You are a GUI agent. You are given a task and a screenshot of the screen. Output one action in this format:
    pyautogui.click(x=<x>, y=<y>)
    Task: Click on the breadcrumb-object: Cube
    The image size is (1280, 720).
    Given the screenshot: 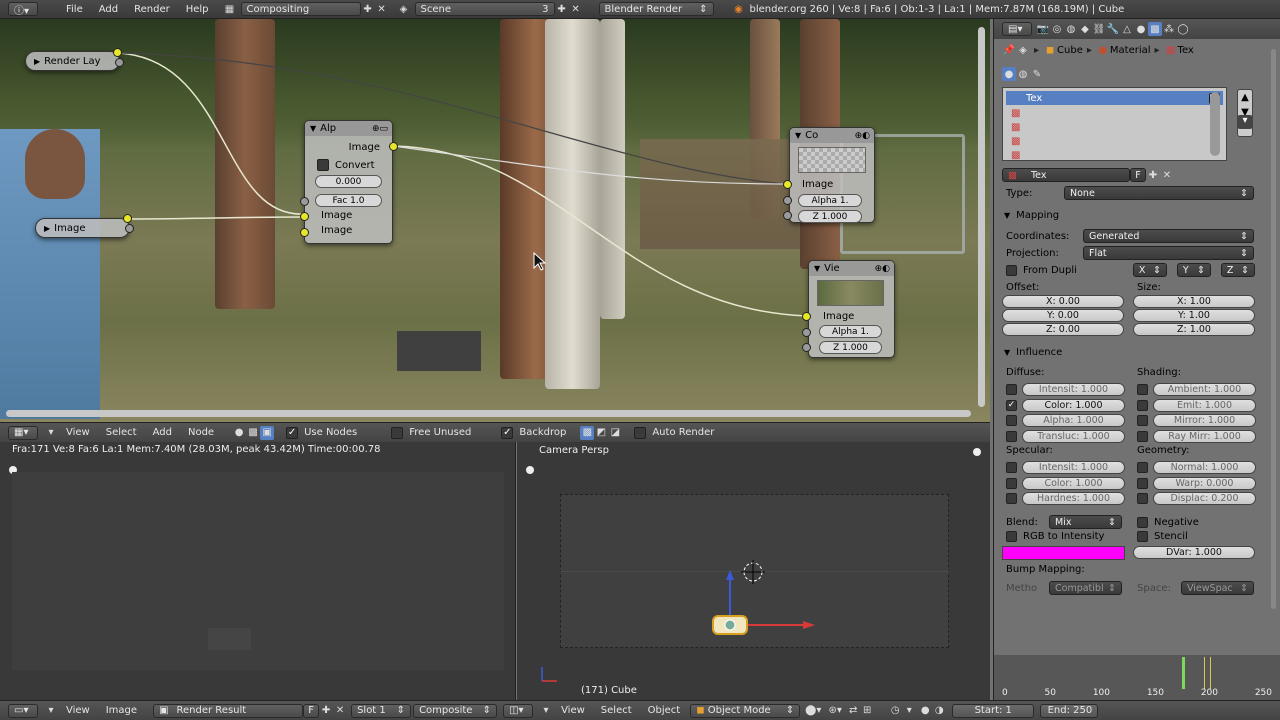 What is the action you would take?
    pyautogui.click(x=1070, y=50)
    